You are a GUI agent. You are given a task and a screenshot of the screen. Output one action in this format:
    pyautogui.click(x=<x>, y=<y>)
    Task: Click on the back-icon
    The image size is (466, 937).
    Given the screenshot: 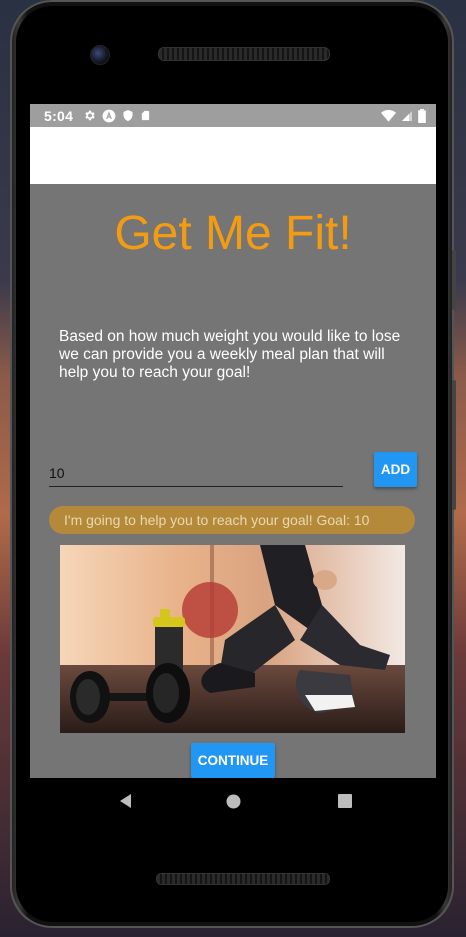 What is the action you would take?
    pyautogui.click(x=125, y=801)
    